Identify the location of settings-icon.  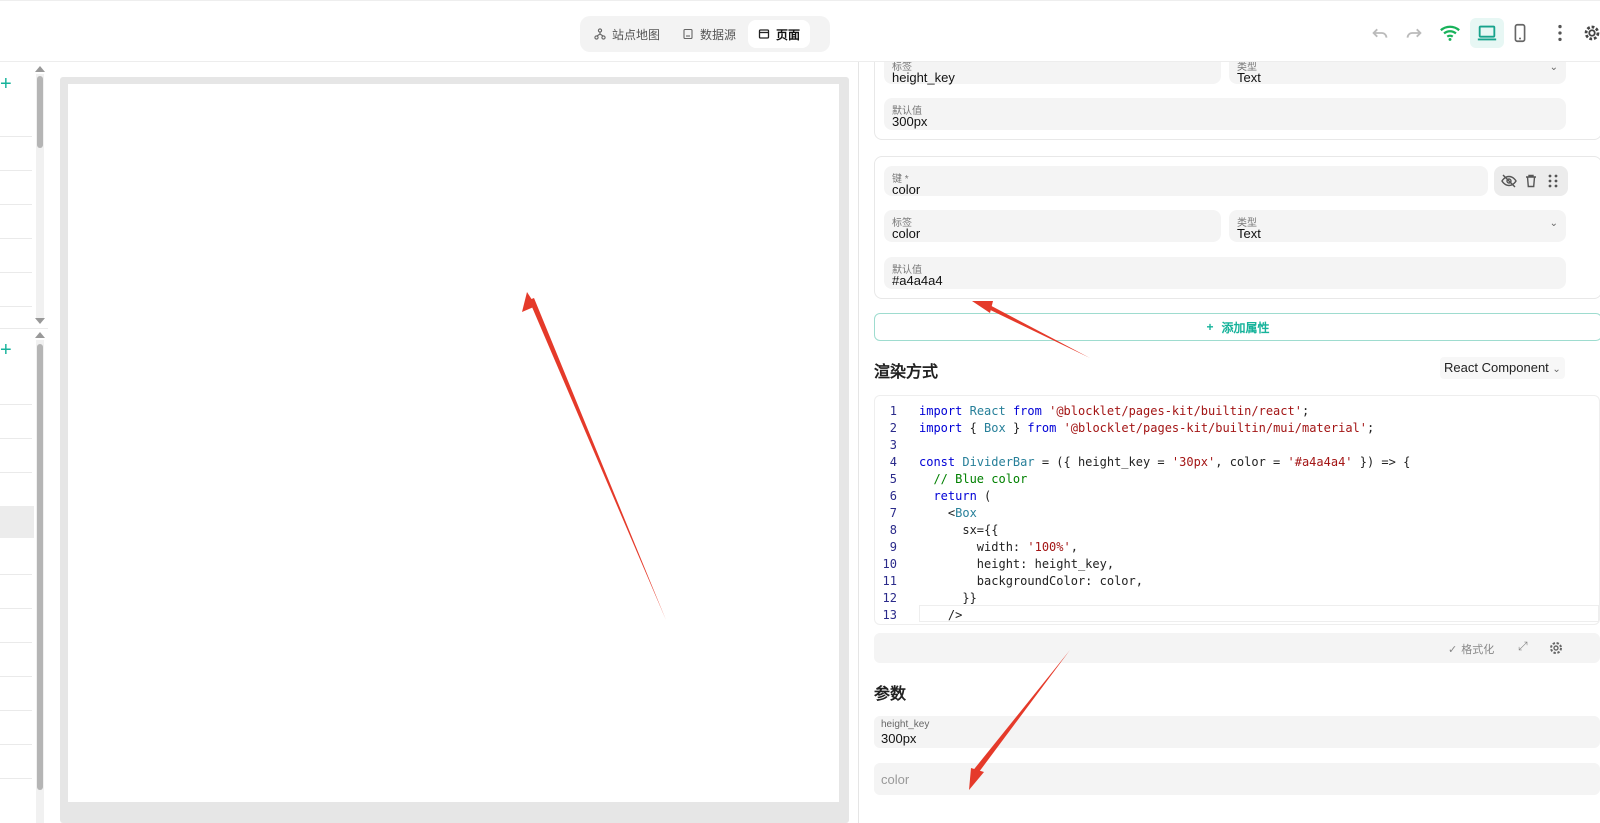
(1590, 33).